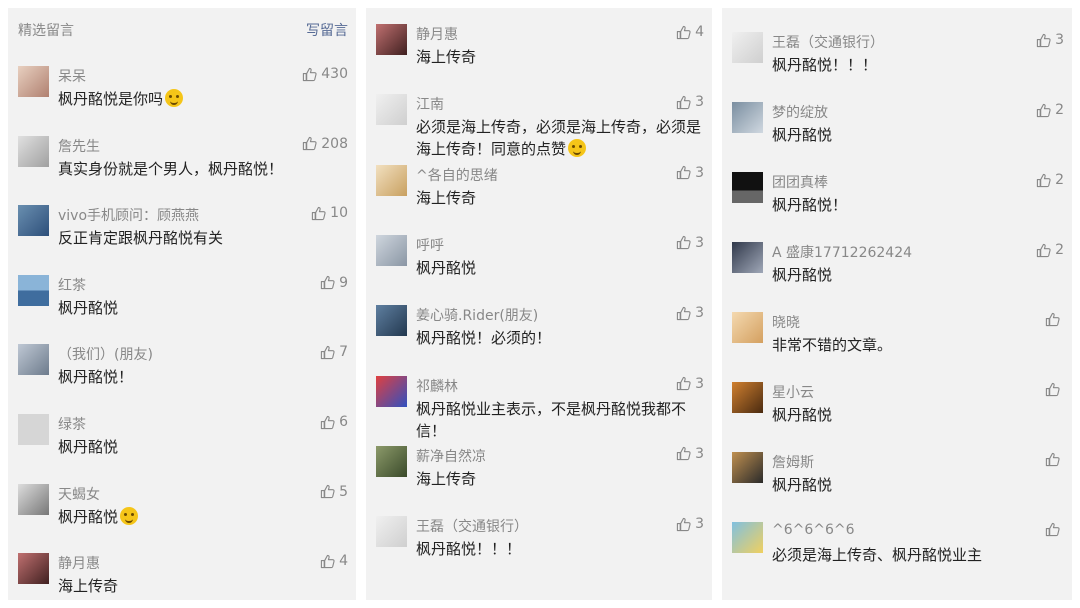 The height and width of the screenshot is (608, 1080). What do you see at coordinates (484, 338) in the screenshot?
I see `comment-text-content: 枫丹酩悦！必须的！` at bounding box center [484, 338].